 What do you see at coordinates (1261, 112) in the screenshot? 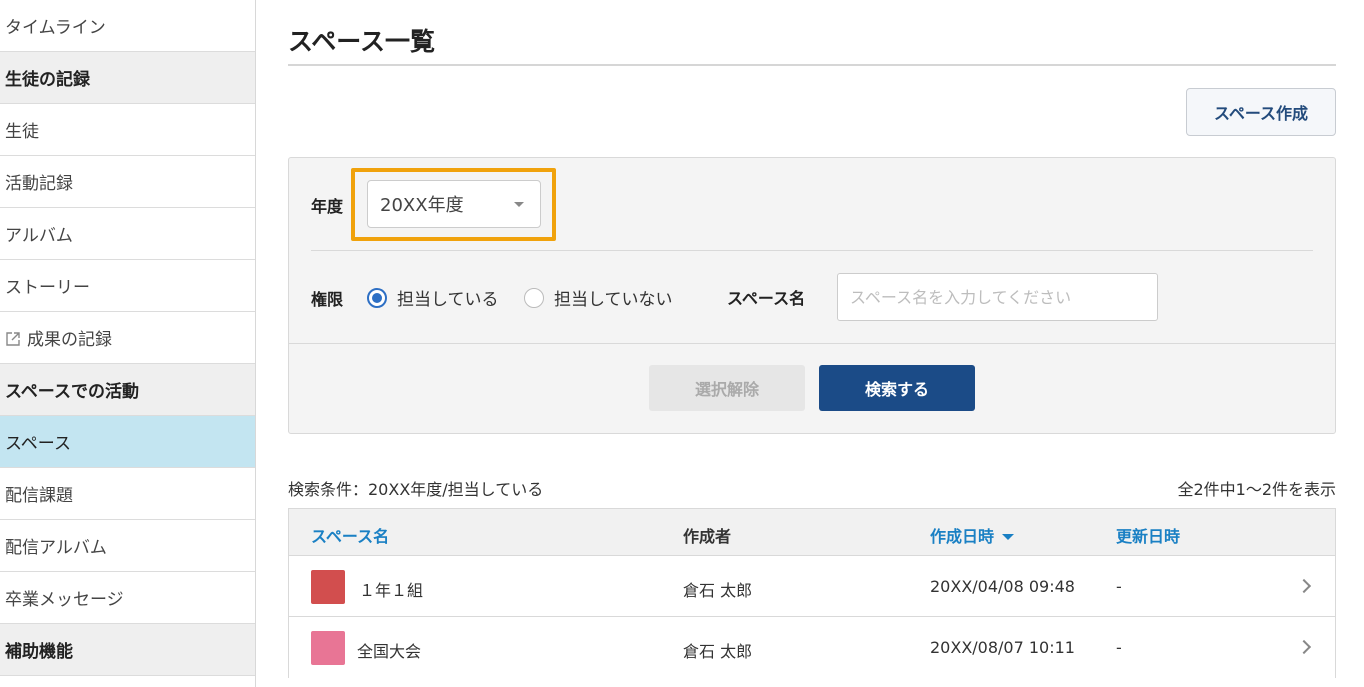
I see `create-space-button: スペース作成` at bounding box center [1261, 112].